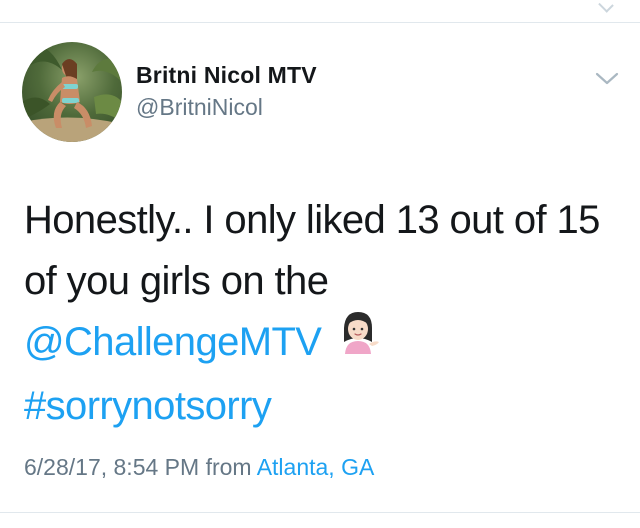 The image size is (640, 528). I want to click on from-label: from, so click(228, 467).